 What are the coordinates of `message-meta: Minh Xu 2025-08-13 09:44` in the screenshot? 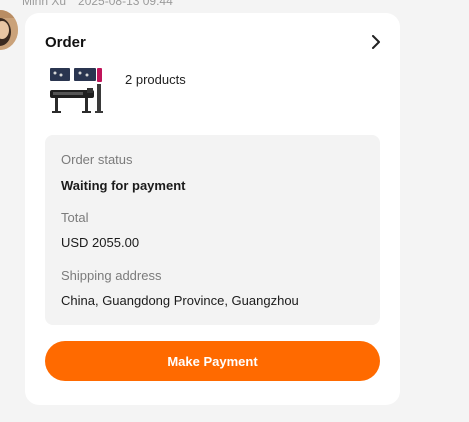 It's located at (97, 4).